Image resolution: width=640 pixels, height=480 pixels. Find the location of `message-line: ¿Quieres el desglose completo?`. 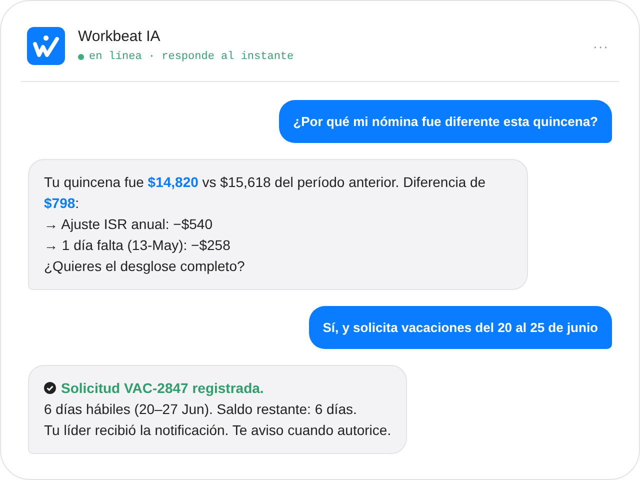

message-line: ¿Quieres el desglose completo? is located at coordinates (145, 266).